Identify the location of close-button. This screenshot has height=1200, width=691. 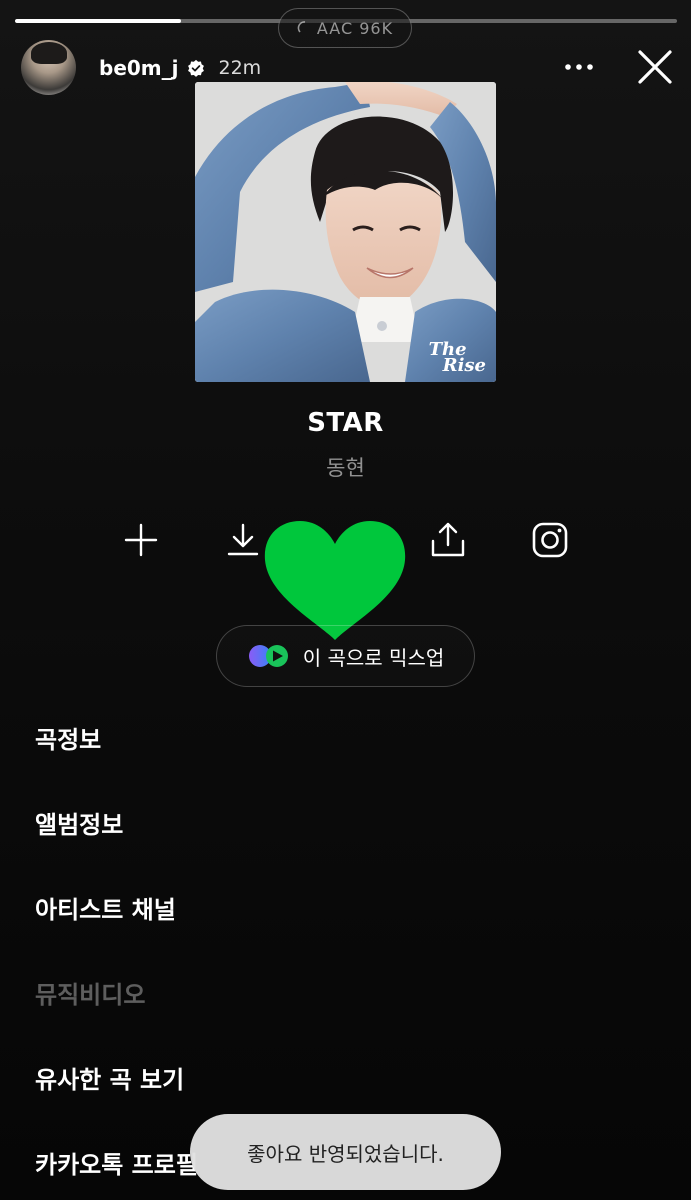
(655, 67).